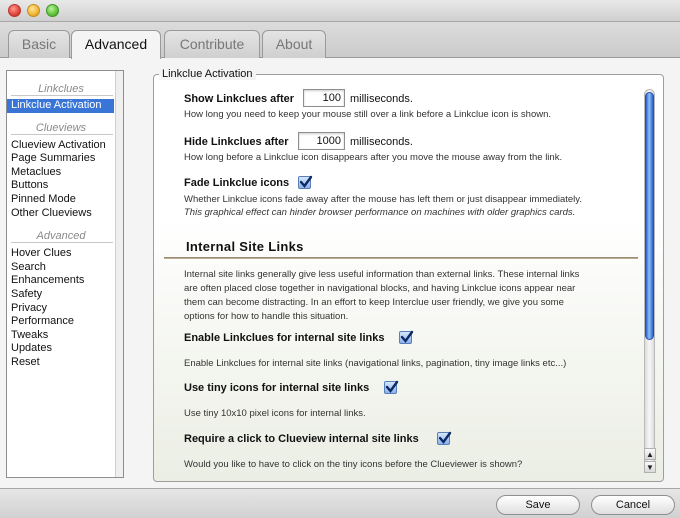 The width and height of the screenshot is (680, 518). What do you see at coordinates (119, 274) in the screenshot?
I see `sidebar-scrollbar` at bounding box center [119, 274].